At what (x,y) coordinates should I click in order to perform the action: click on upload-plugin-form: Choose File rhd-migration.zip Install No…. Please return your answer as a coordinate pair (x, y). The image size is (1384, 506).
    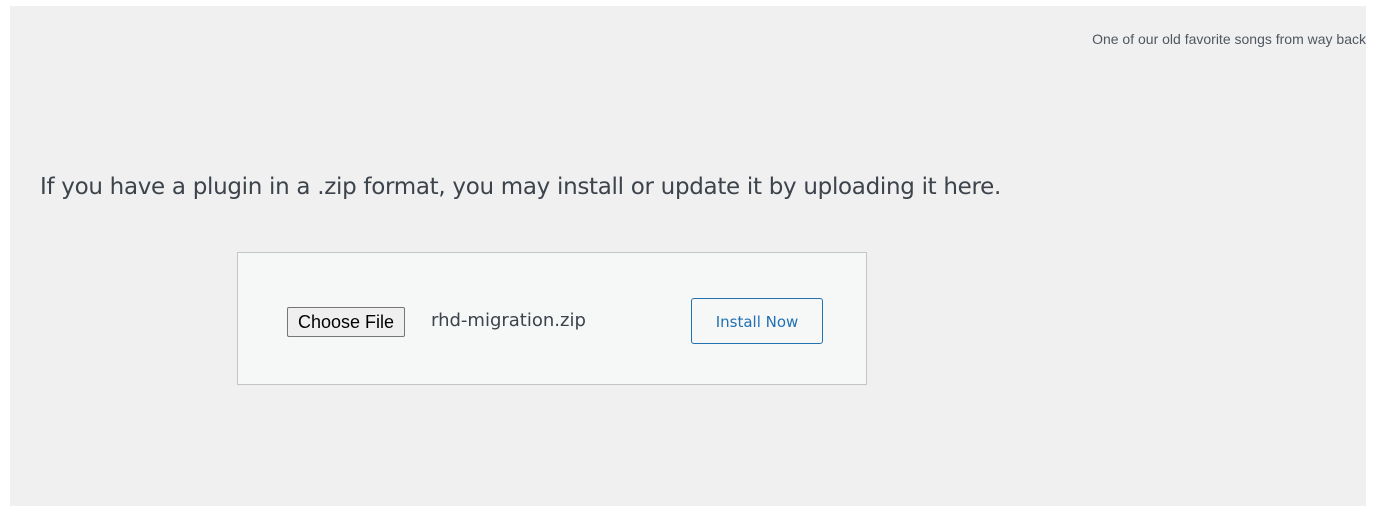
    Looking at the image, I should click on (552, 318).